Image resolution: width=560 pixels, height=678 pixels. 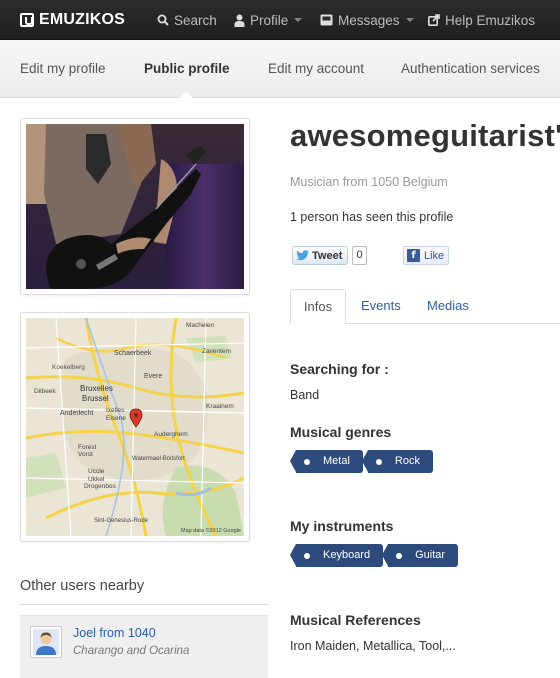 I want to click on subnav-edit-profile: Edit my profile, so click(x=63, y=68).